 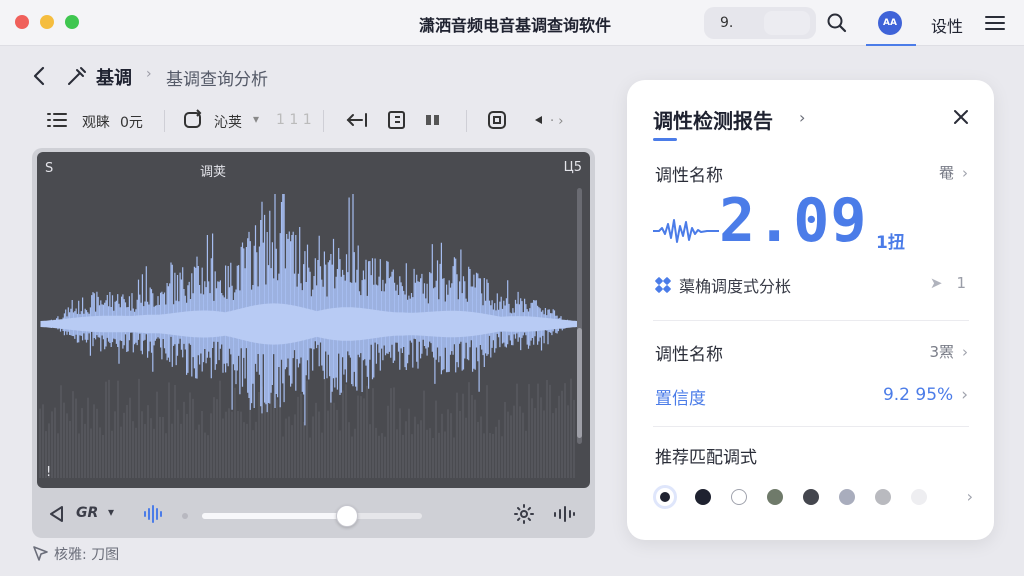 What do you see at coordinates (514, 25) in the screenshot?
I see `app-title: 潇洒音频电音基调查询软件` at bounding box center [514, 25].